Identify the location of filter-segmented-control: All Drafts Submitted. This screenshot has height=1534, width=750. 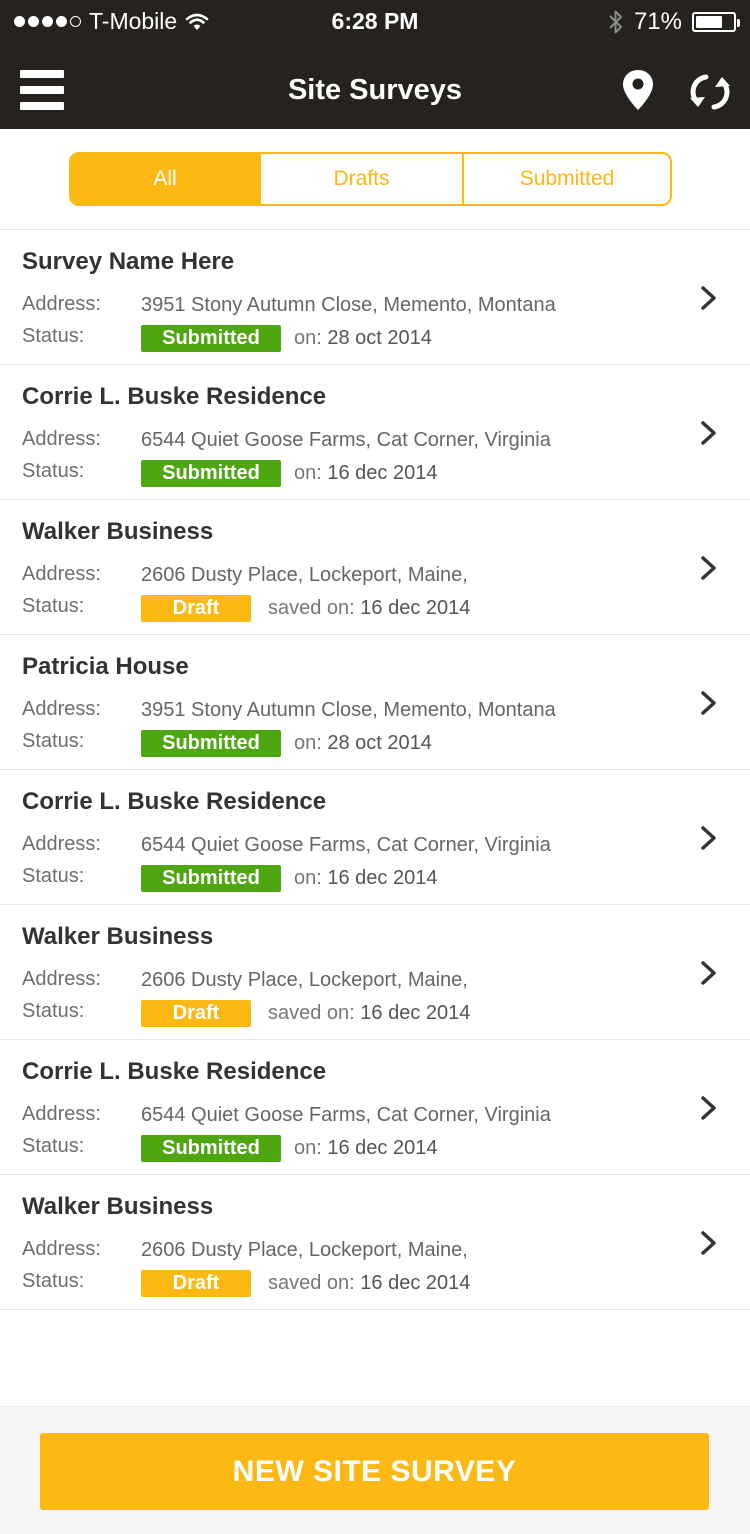
(370, 179).